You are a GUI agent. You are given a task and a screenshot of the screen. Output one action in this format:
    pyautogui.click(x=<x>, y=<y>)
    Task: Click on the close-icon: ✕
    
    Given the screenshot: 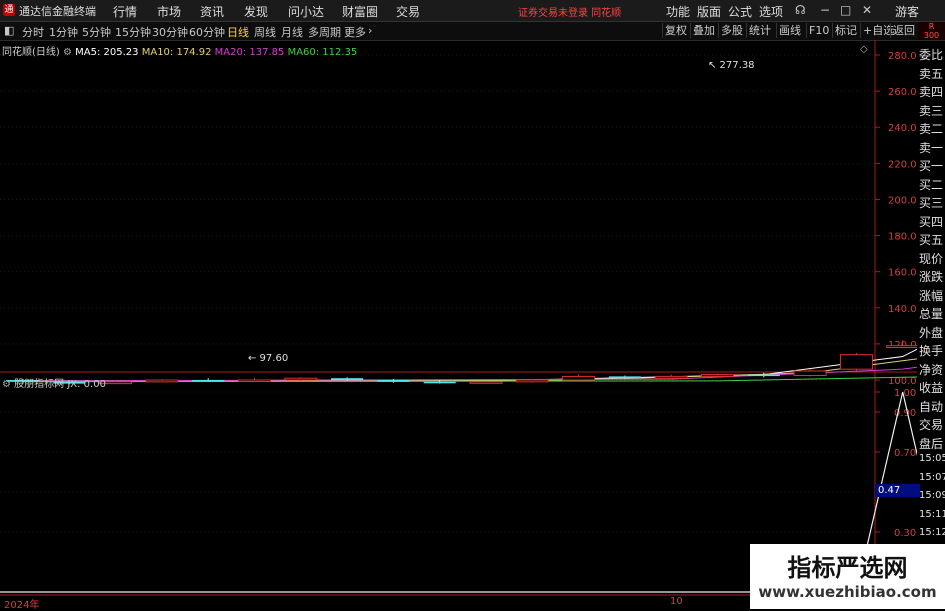 What is the action you would take?
    pyautogui.click(x=867, y=10)
    